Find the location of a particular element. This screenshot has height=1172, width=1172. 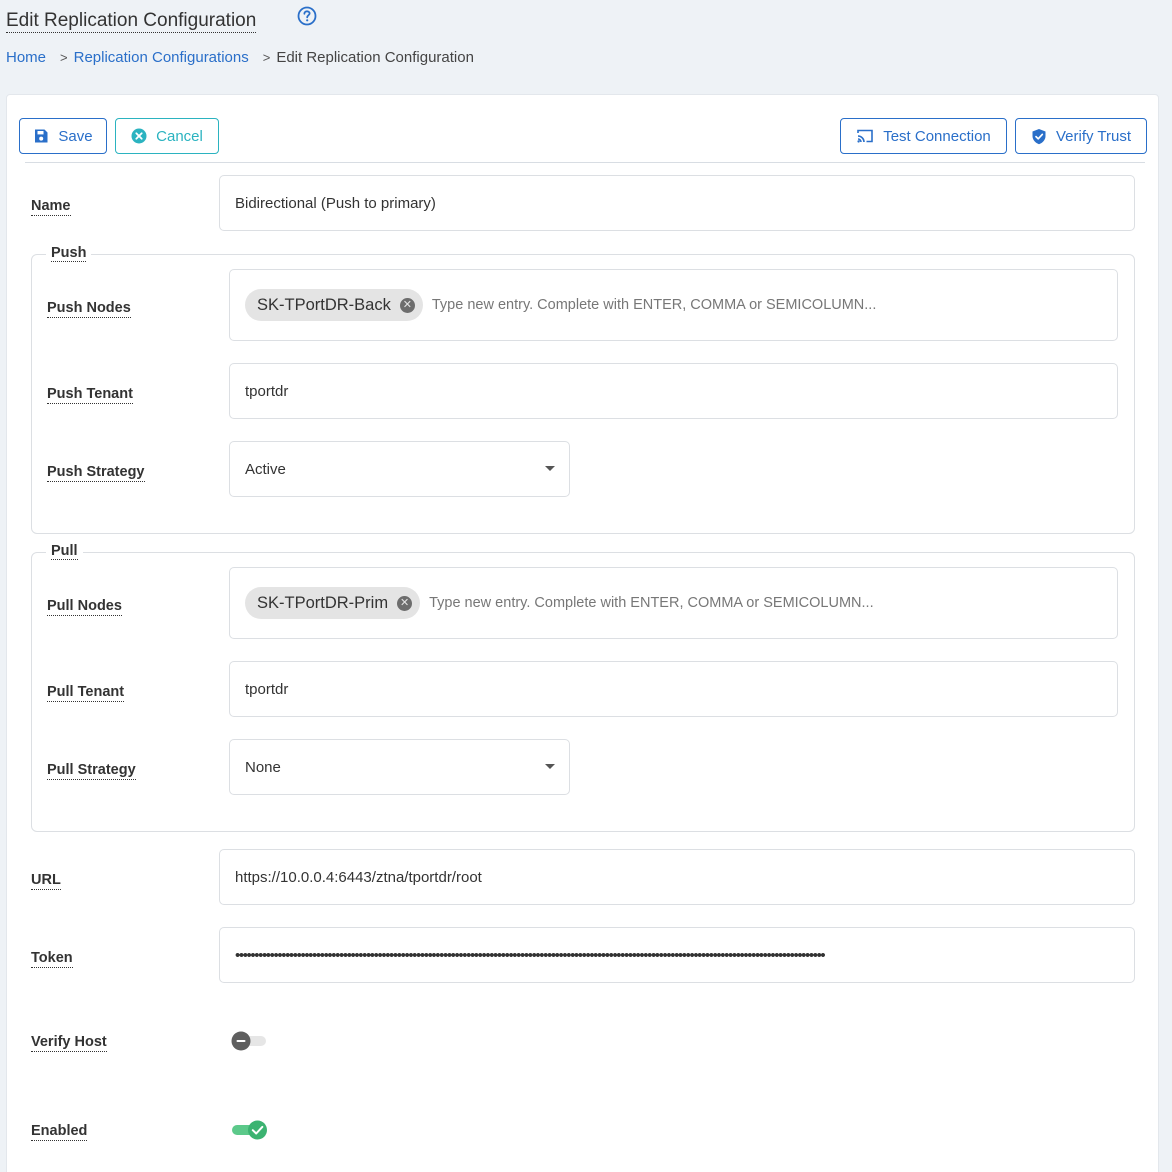

save-label: Save is located at coordinates (75, 136).